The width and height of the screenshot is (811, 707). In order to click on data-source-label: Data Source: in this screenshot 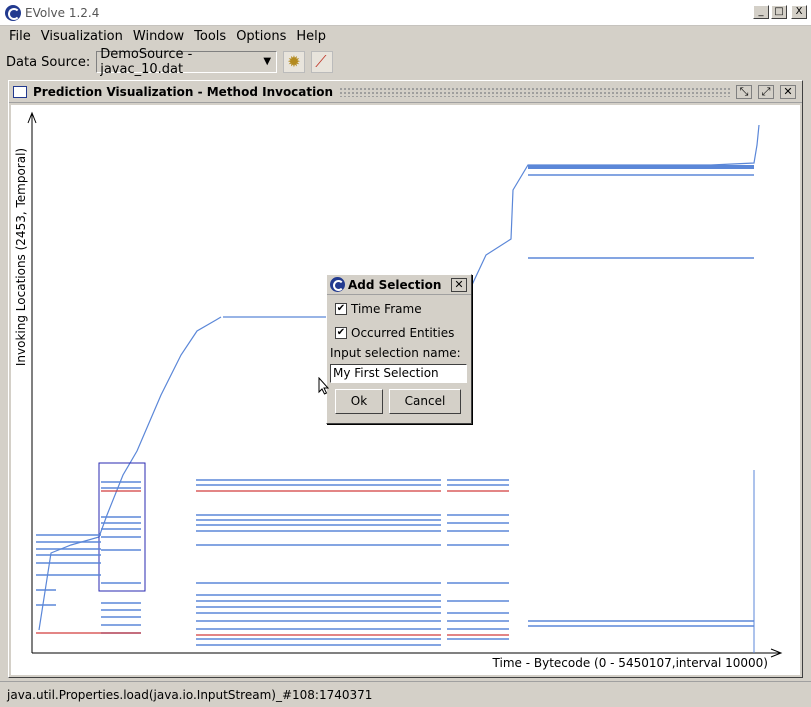, I will do `click(48, 62)`.